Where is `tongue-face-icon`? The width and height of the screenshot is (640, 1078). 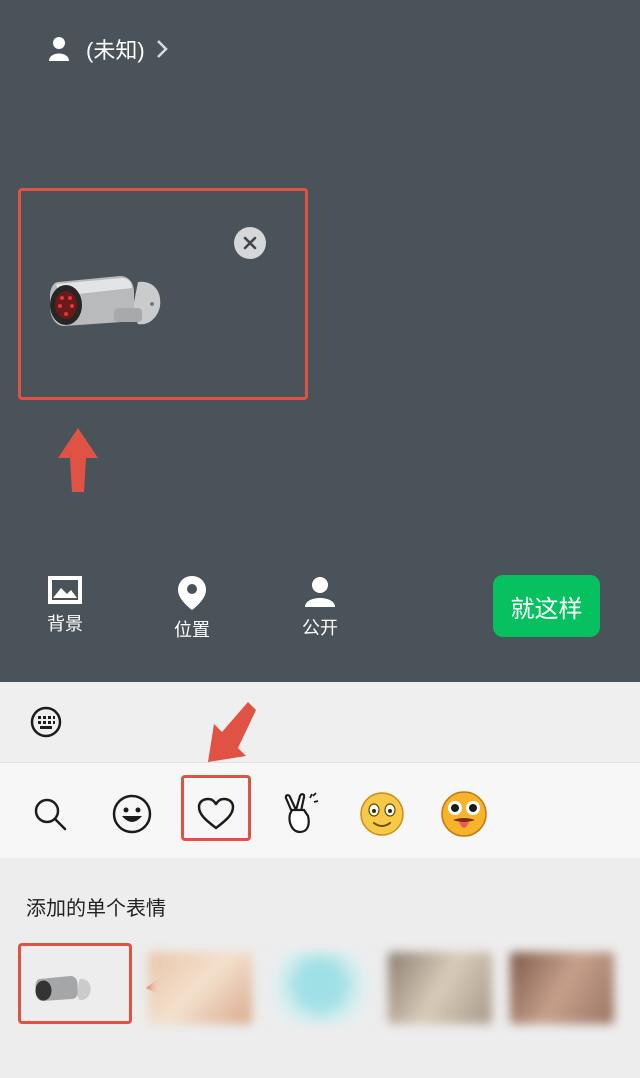 tongue-face-icon is located at coordinates (464, 814).